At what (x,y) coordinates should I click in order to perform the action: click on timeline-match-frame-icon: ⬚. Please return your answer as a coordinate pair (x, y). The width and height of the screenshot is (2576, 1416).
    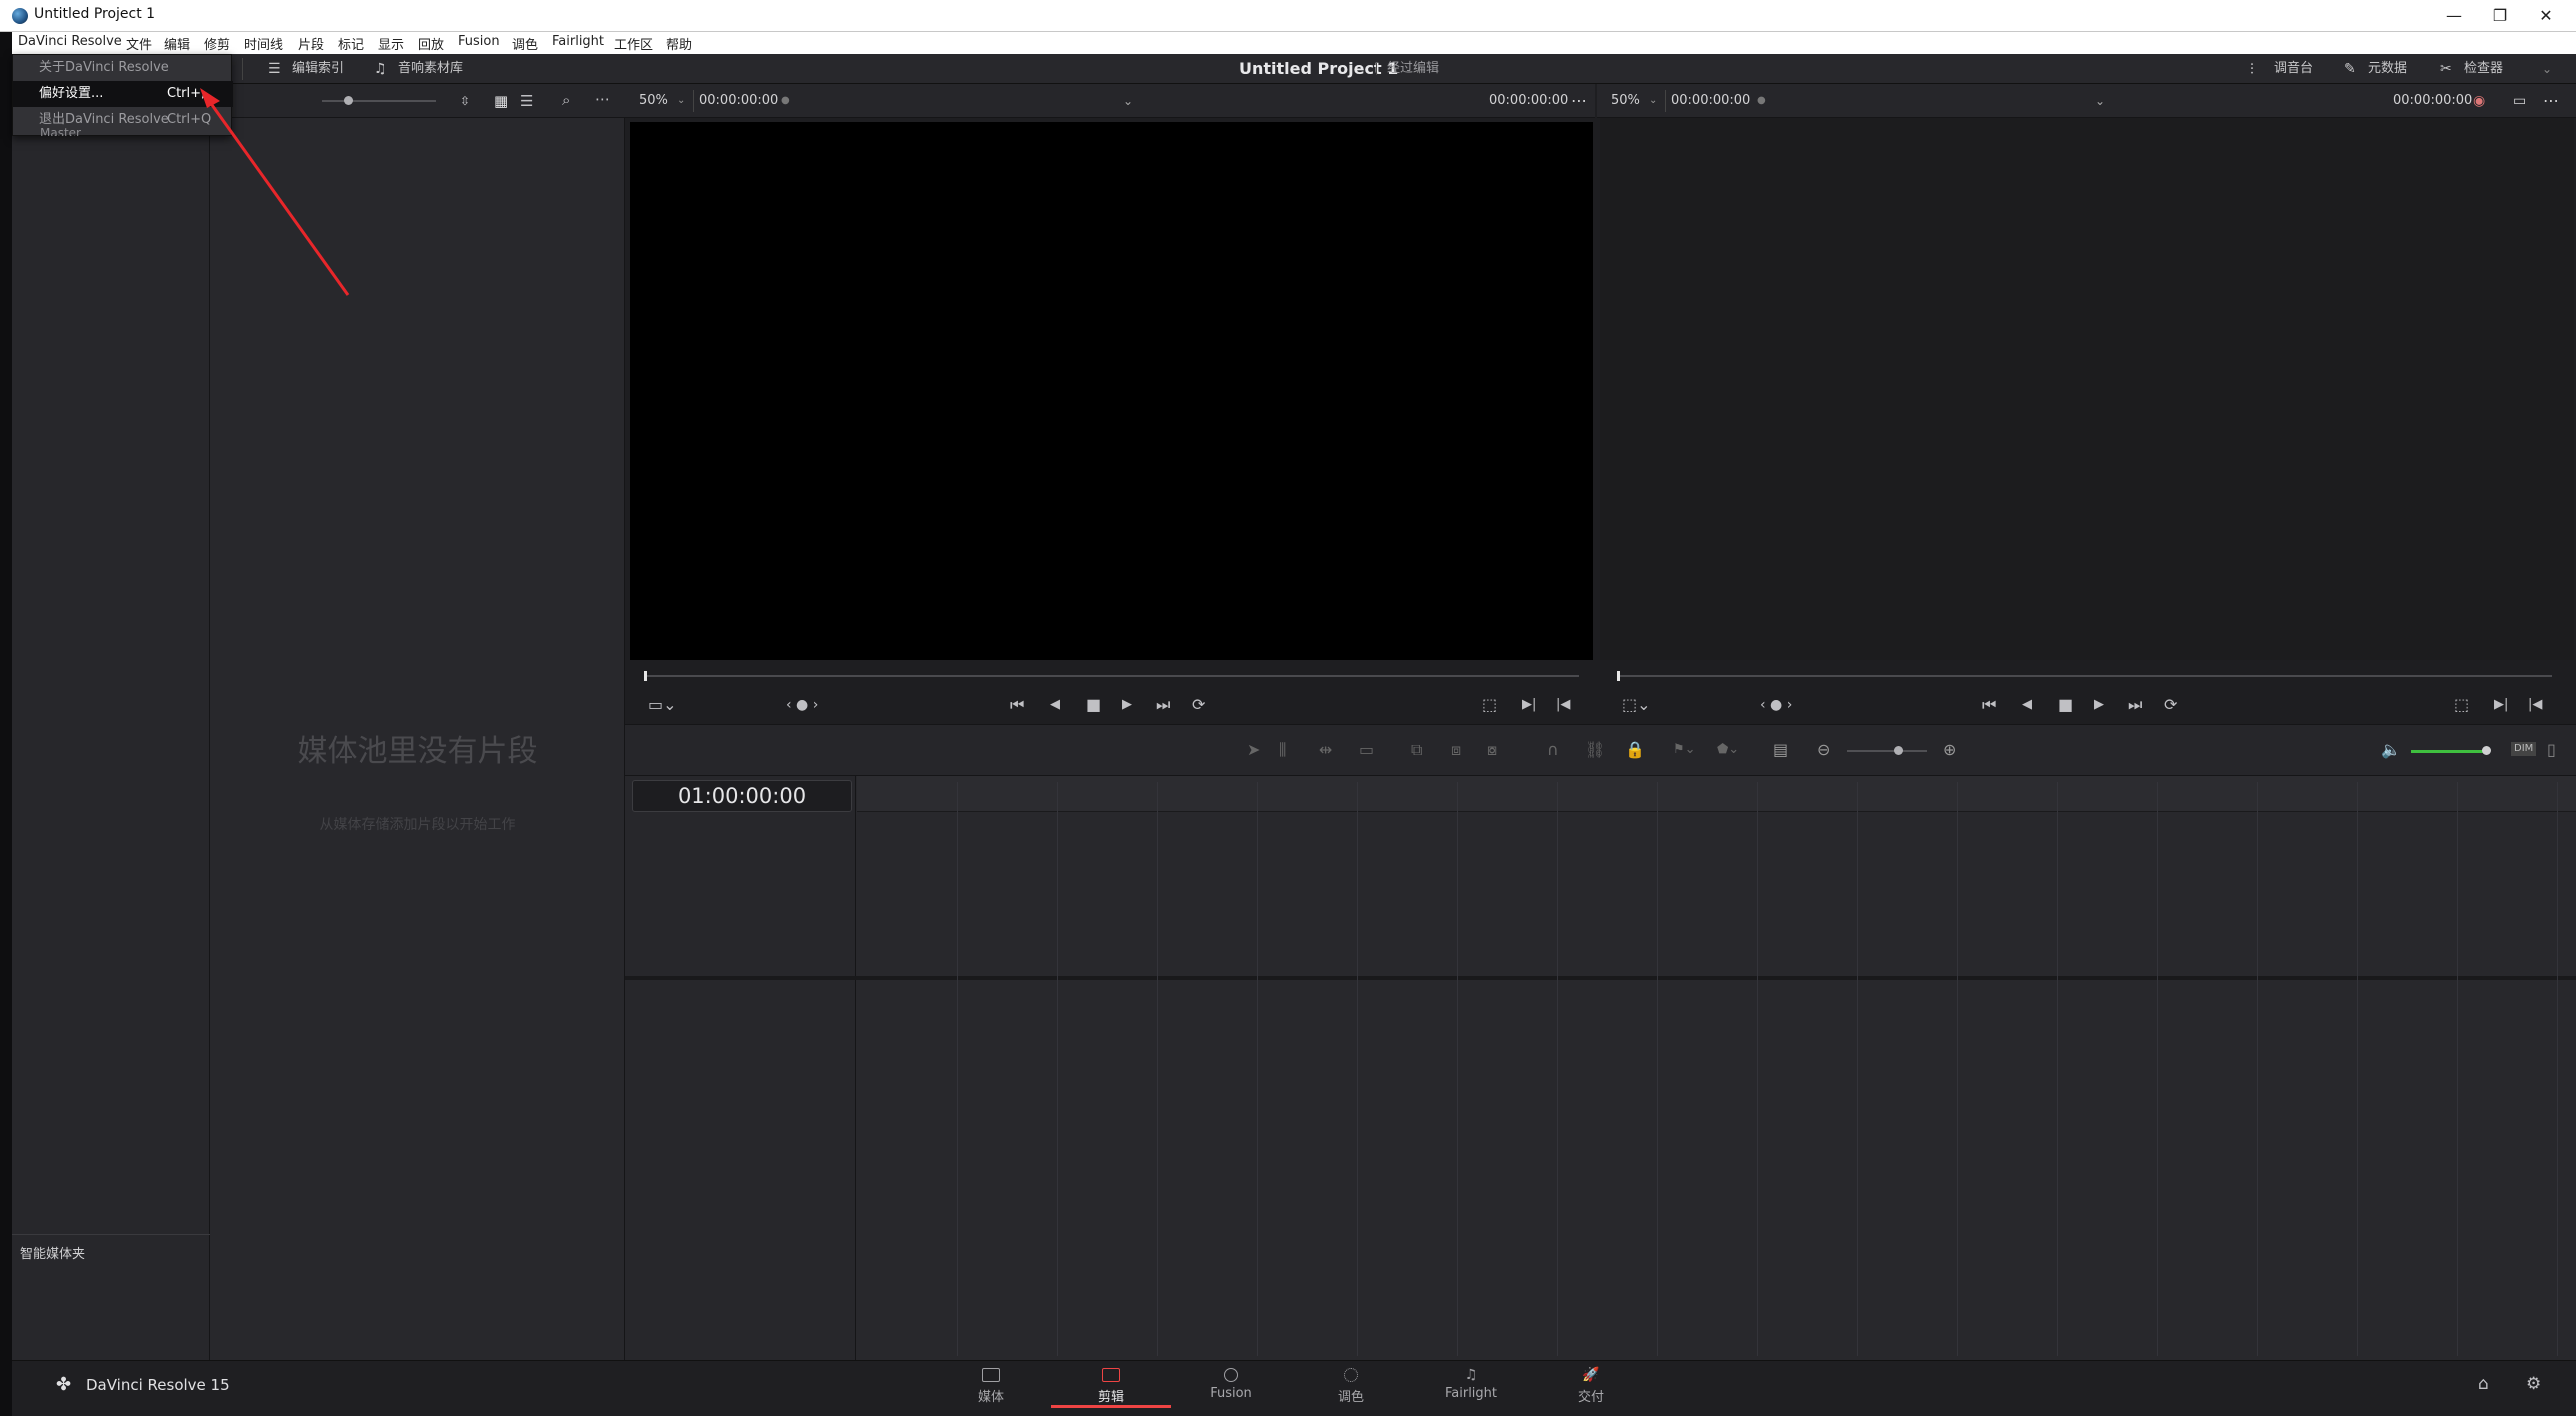
    Looking at the image, I should click on (2461, 705).